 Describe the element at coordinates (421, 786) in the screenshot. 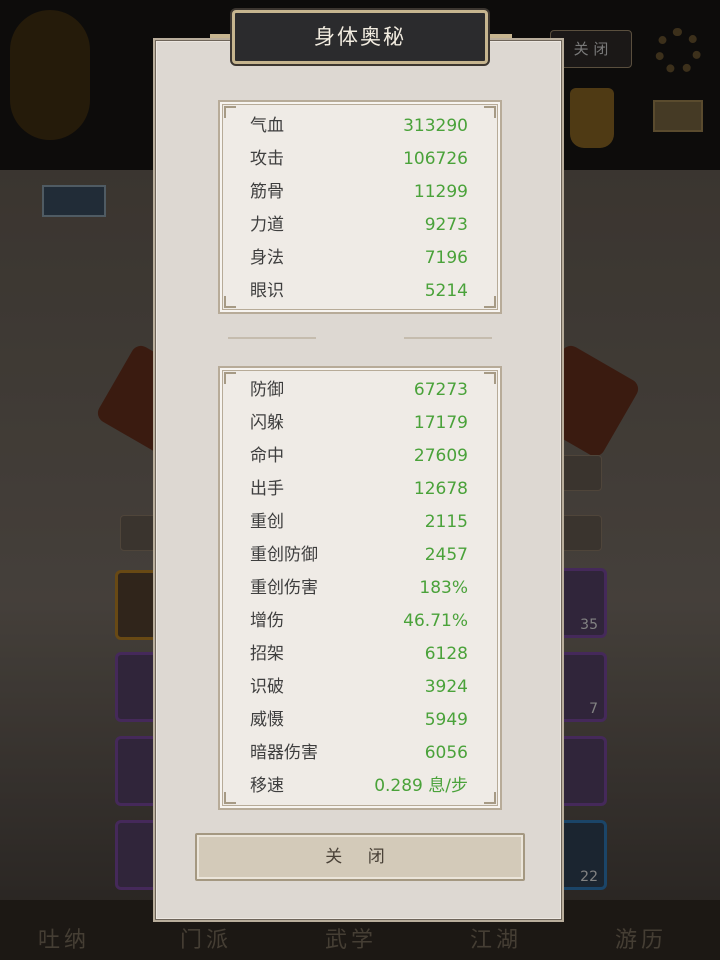

I see `stat-value: 0.289 息/步` at that location.